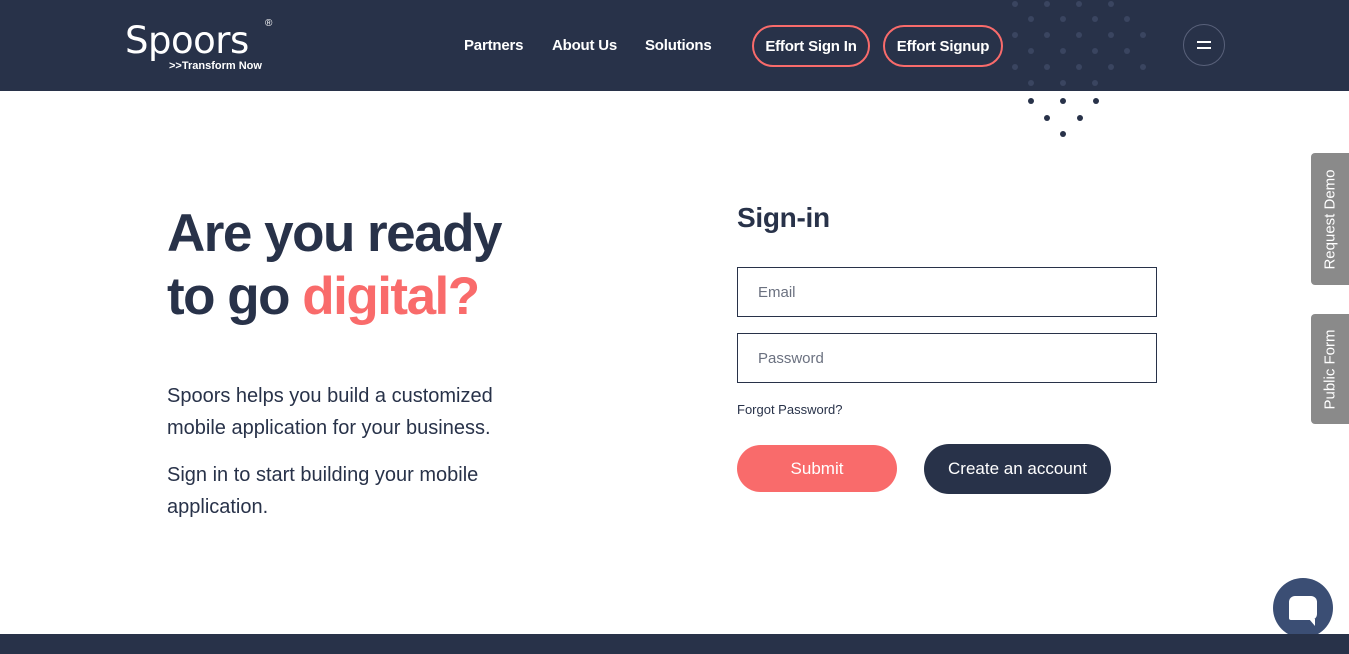 This screenshot has height=654, width=1349. I want to click on public-form-label: Public Form, so click(1330, 369).